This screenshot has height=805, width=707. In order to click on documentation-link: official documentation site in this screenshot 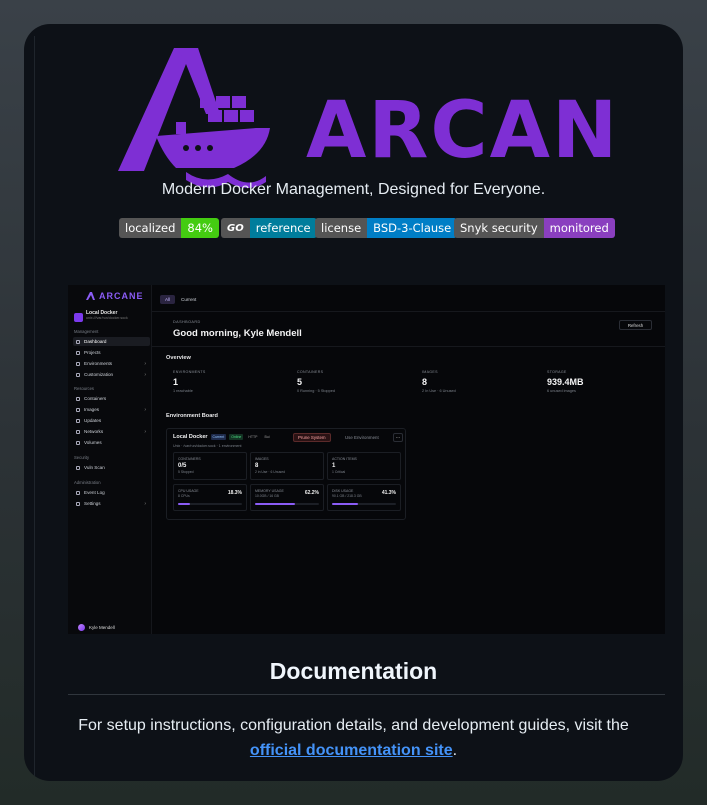, I will do `click(351, 750)`.